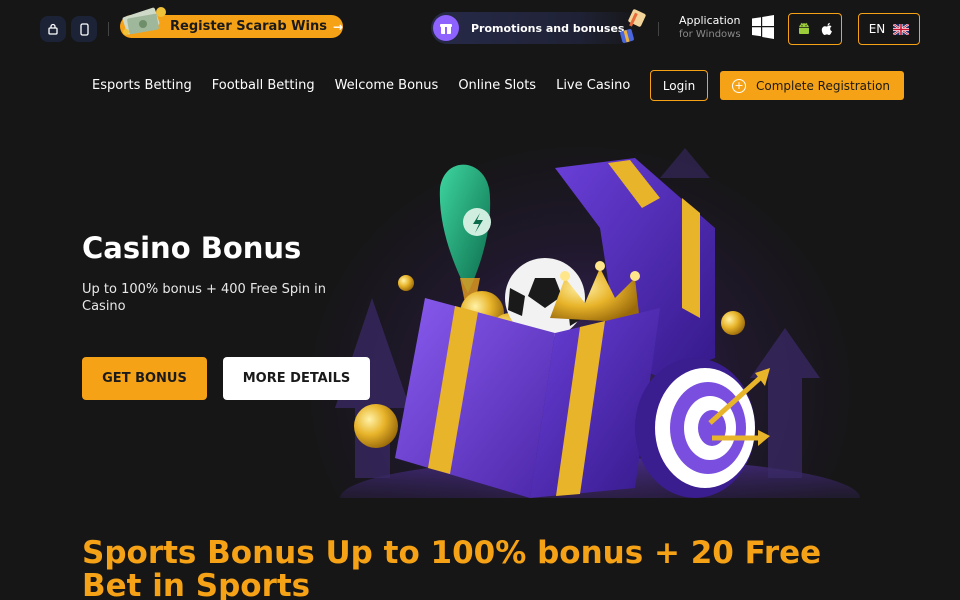 This screenshot has height=600, width=960. What do you see at coordinates (739, 85) in the screenshot?
I see `plus-circle-icon: +` at bounding box center [739, 85].